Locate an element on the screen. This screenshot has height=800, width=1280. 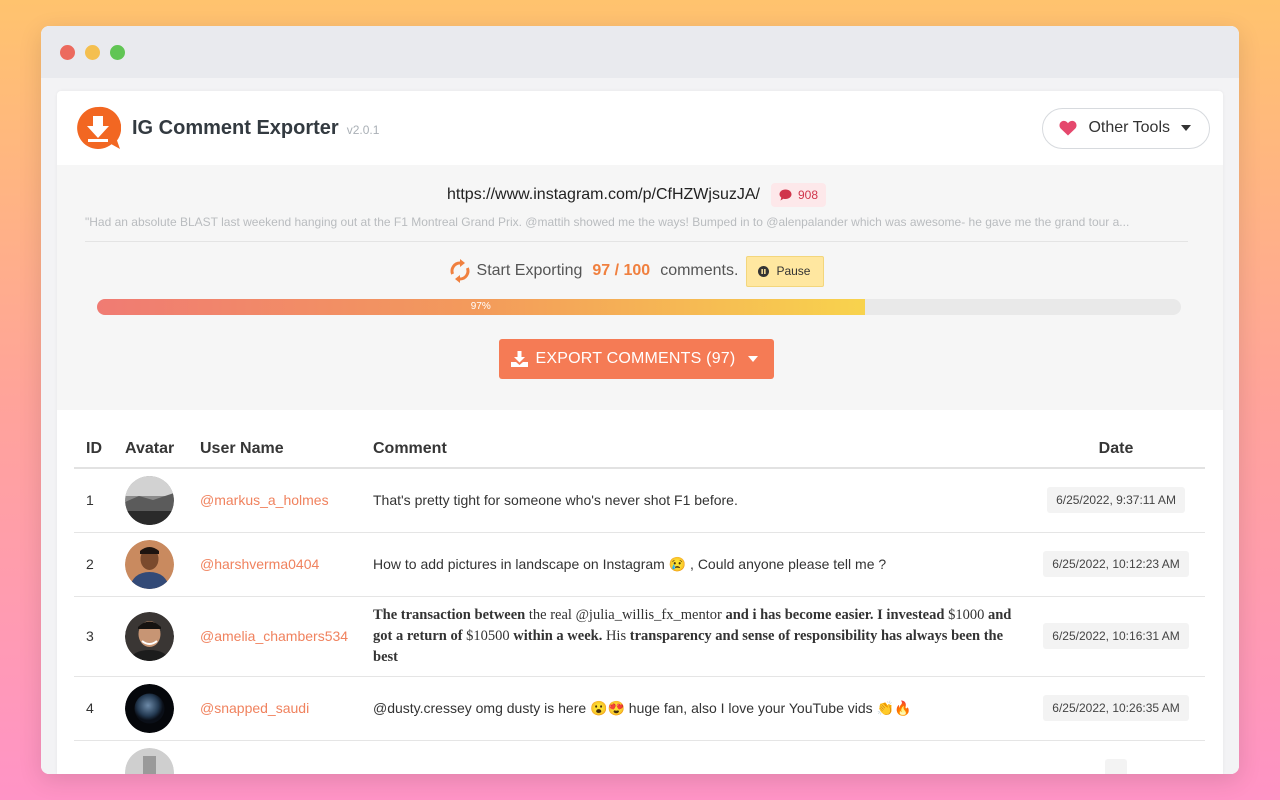
row-id: 3 is located at coordinates (99, 636).